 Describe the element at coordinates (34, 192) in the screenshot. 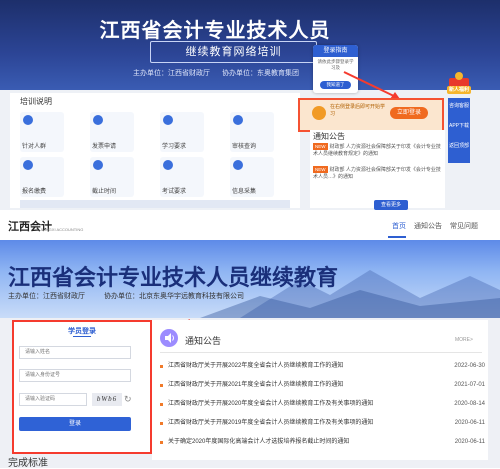

I see `tile-label: 报名缴费` at that location.